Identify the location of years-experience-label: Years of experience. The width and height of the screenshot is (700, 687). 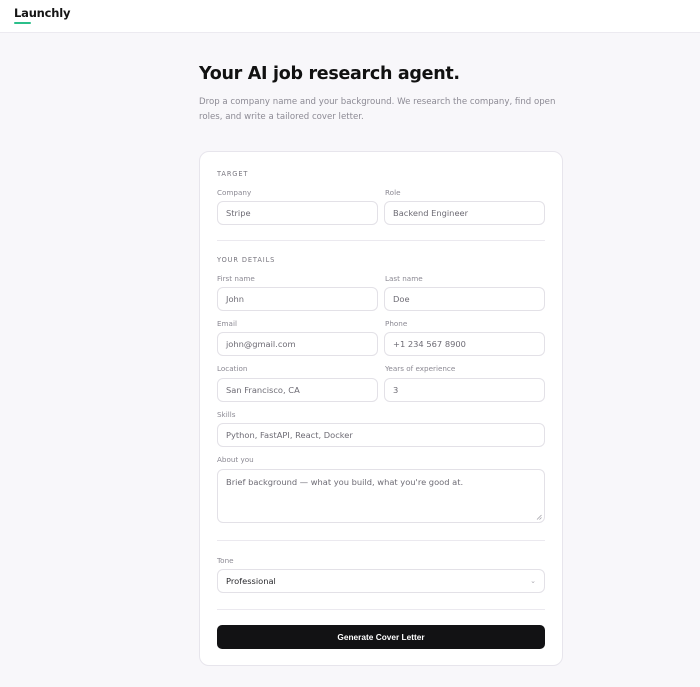
(420, 368).